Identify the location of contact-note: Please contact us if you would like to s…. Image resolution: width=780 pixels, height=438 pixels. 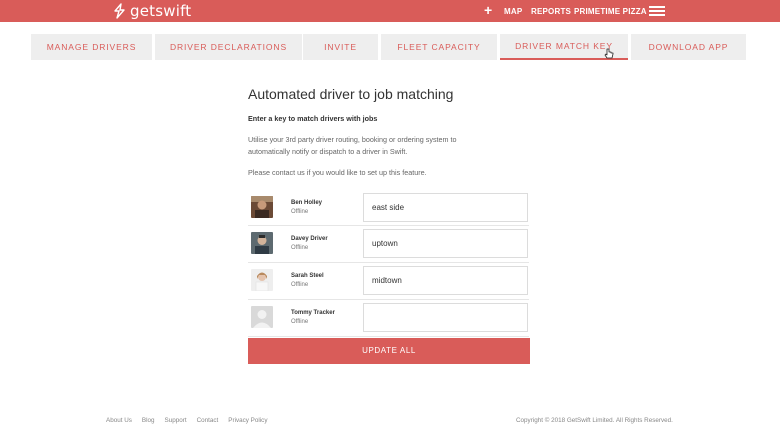
(337, 172).